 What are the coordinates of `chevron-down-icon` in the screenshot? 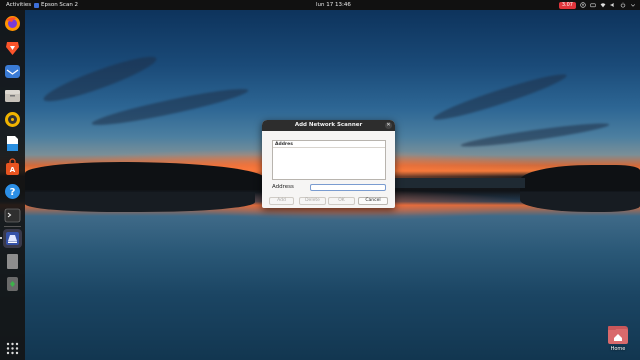 It's located at (633, 5).